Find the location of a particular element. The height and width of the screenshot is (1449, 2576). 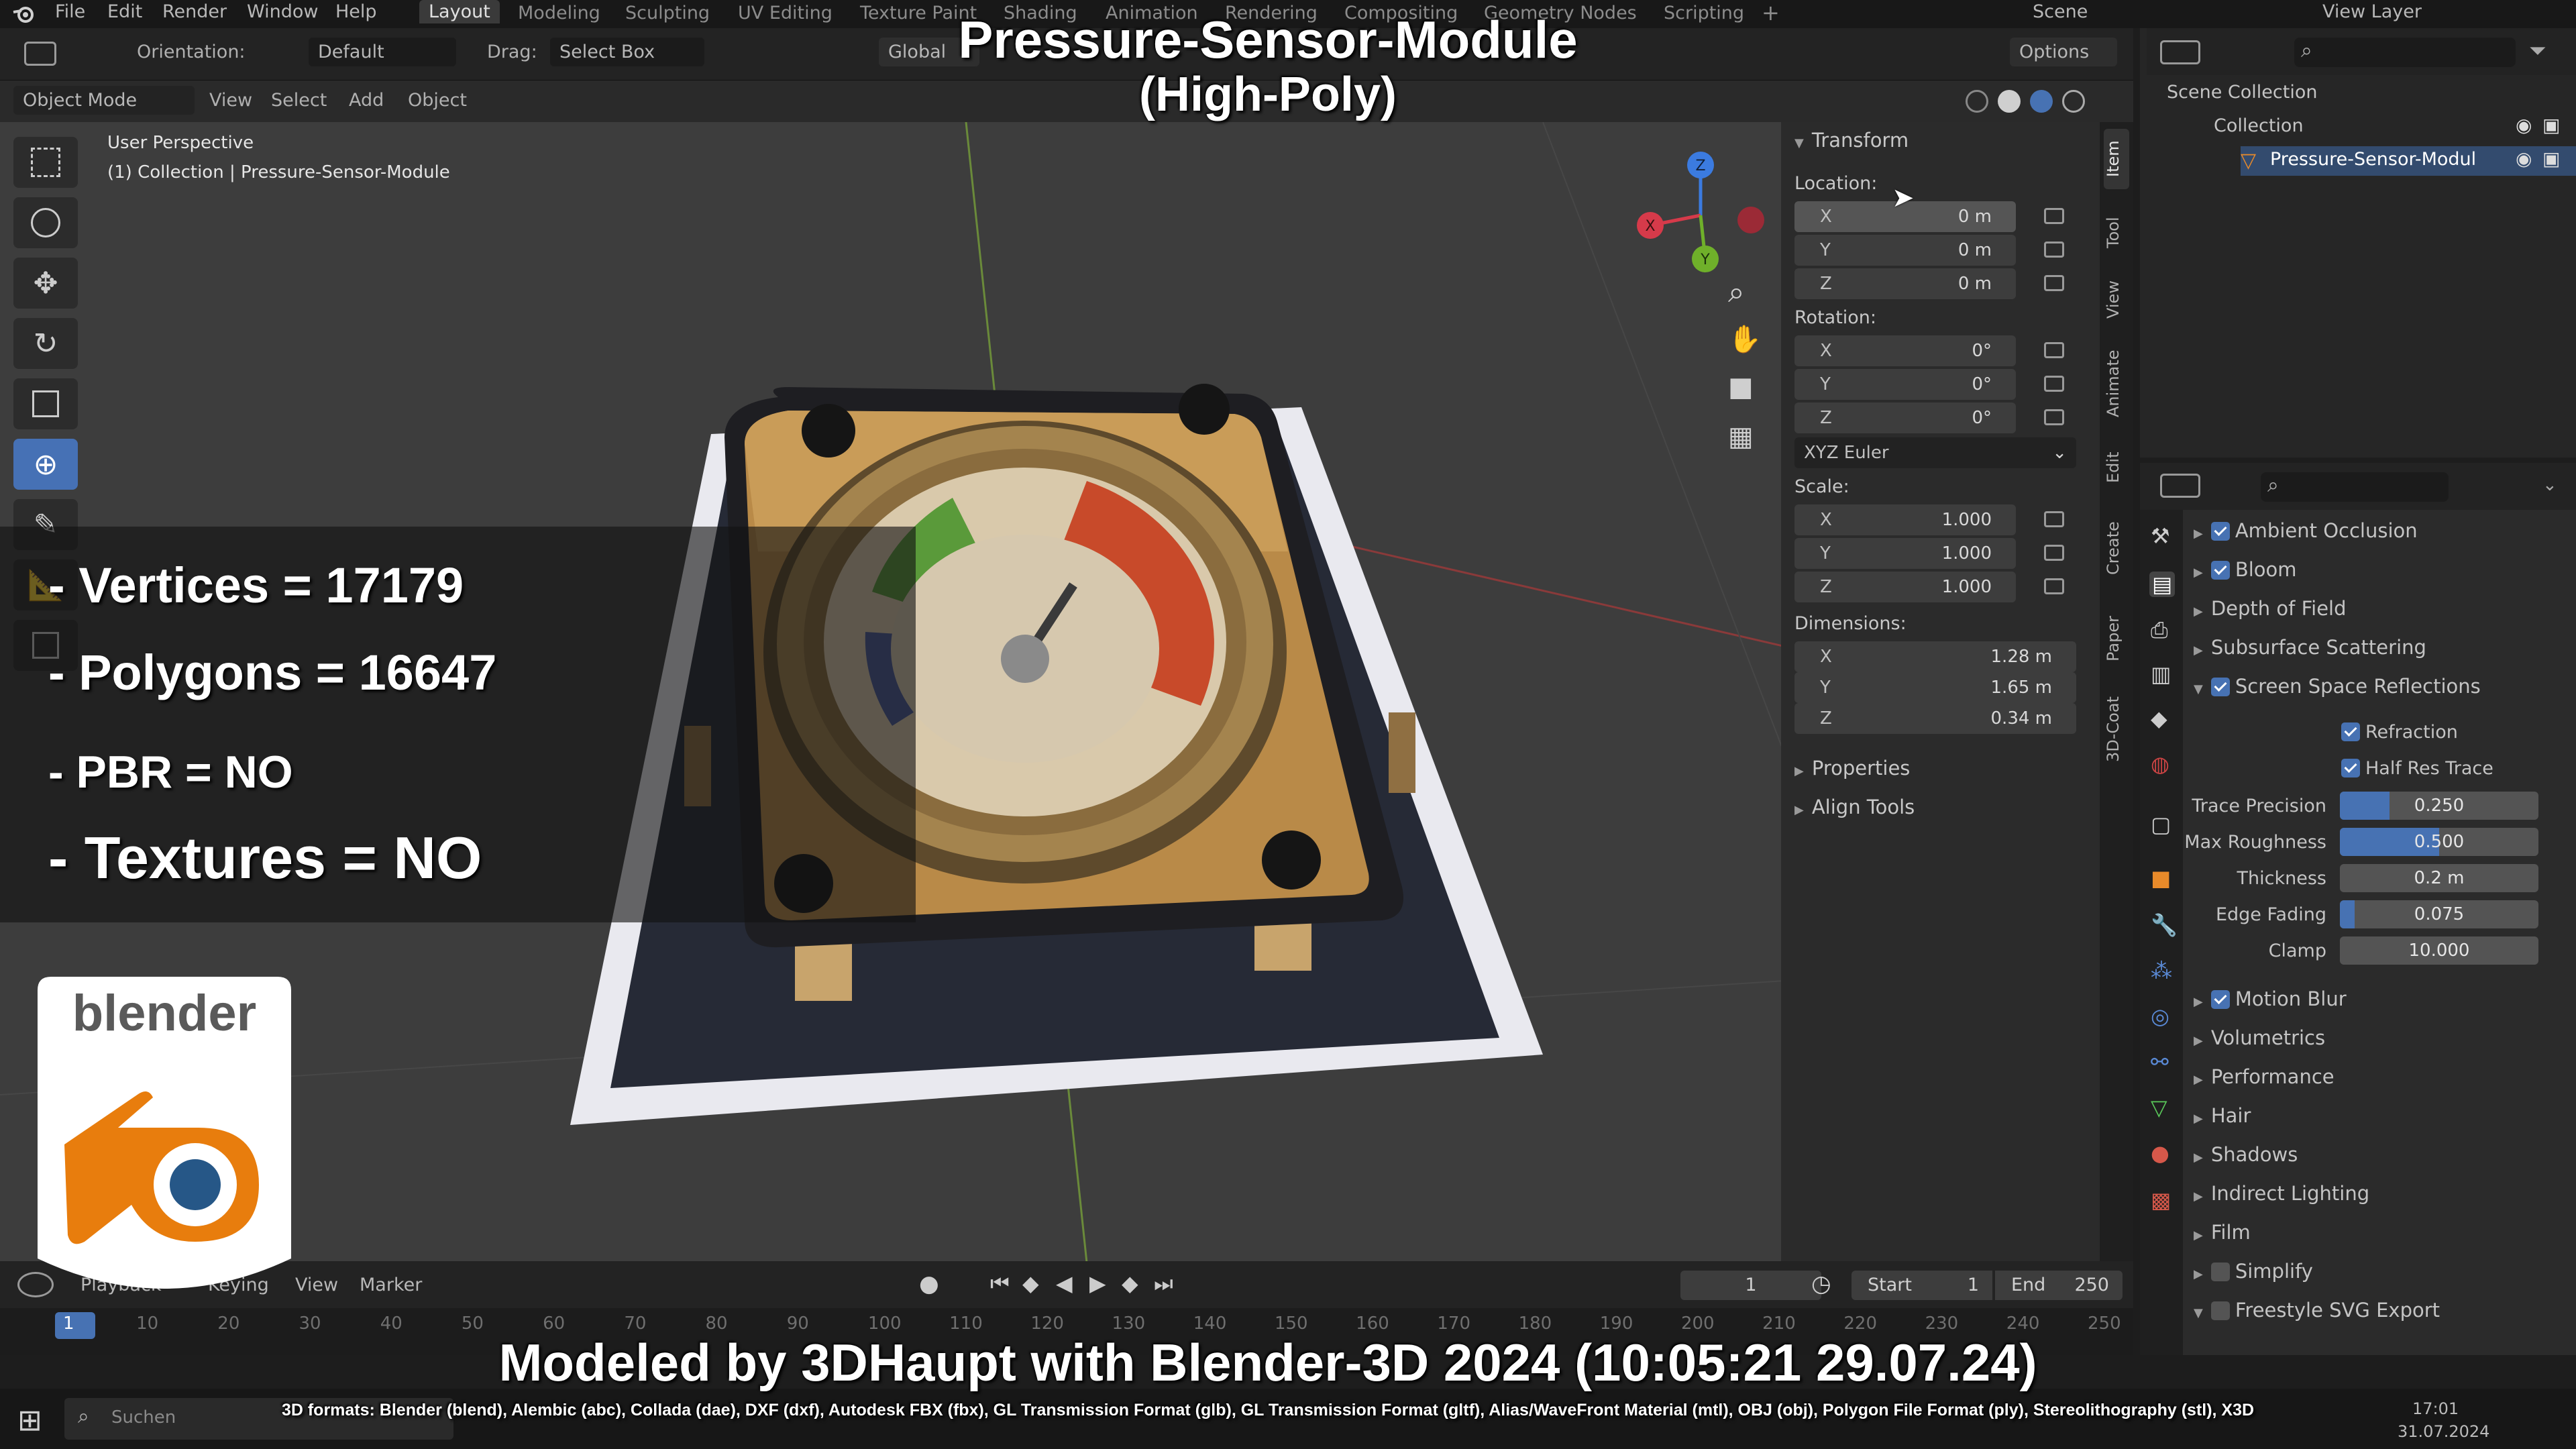

constraints-icon: ⚯ is located at coordinates (2160, 1062).